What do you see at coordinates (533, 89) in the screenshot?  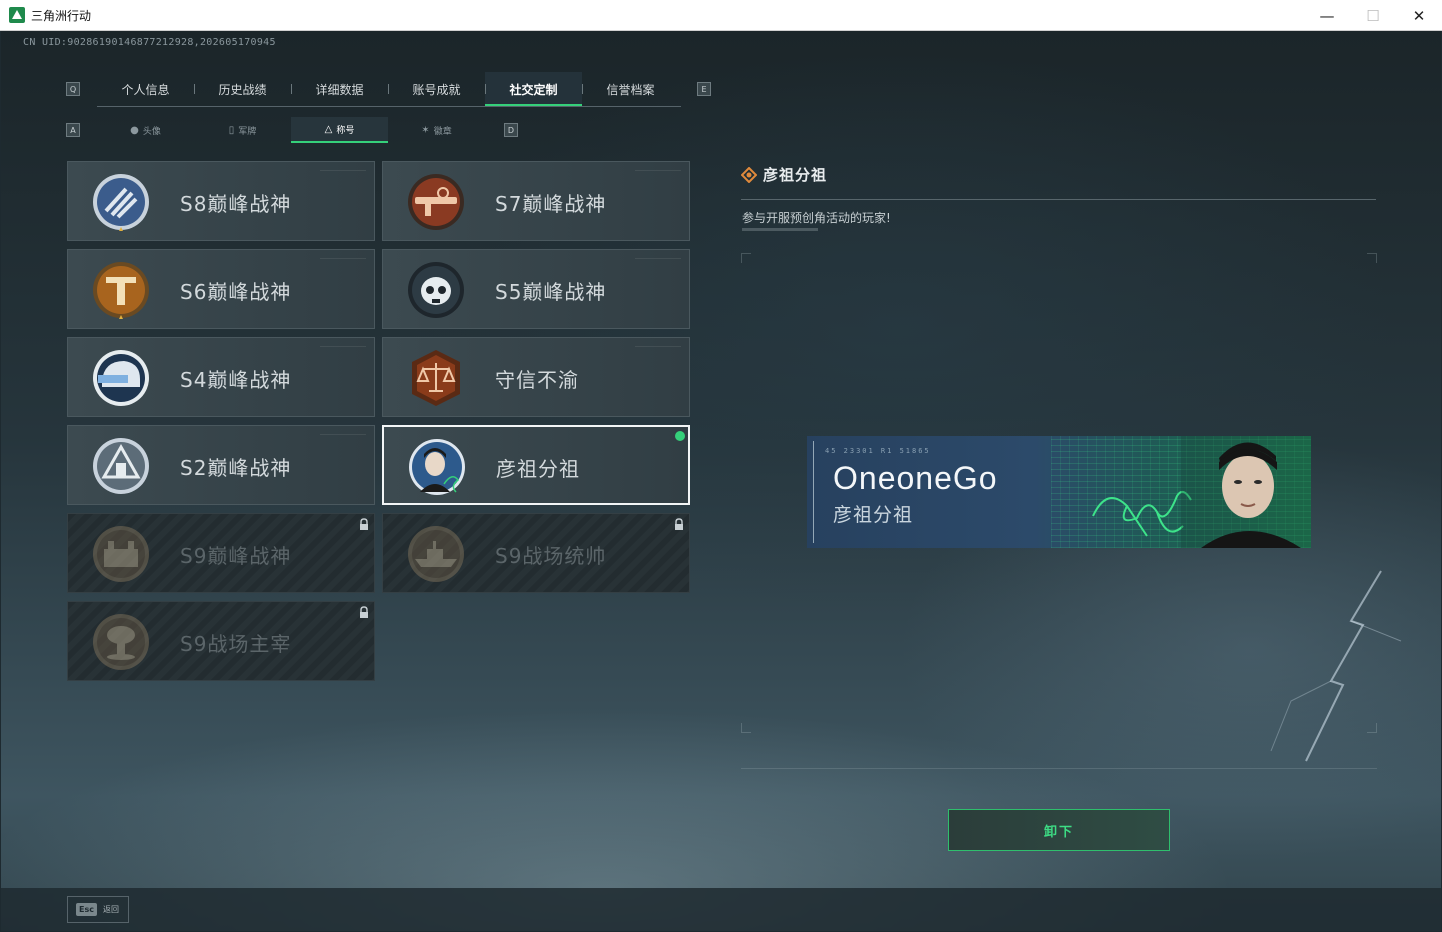 I see `tab-social-customization: 社交定制` at bounding box center [533, 89].